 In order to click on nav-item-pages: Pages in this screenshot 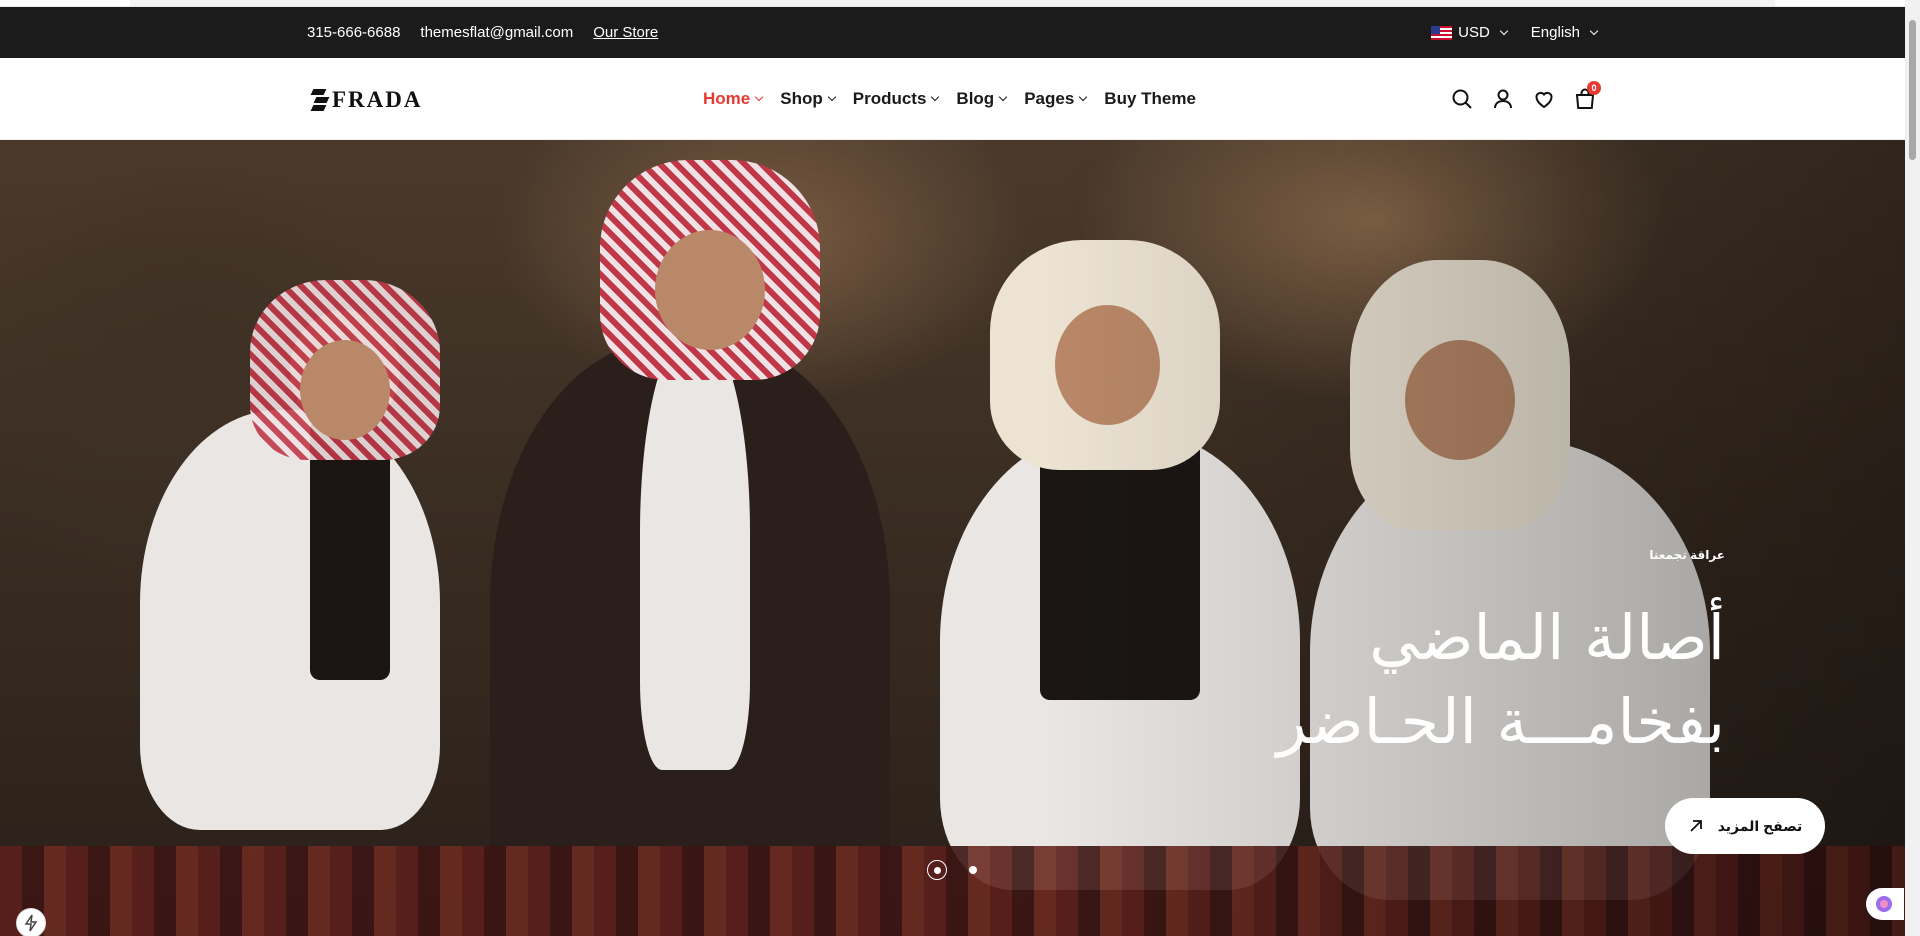, I will do `click(1056, 99)`.